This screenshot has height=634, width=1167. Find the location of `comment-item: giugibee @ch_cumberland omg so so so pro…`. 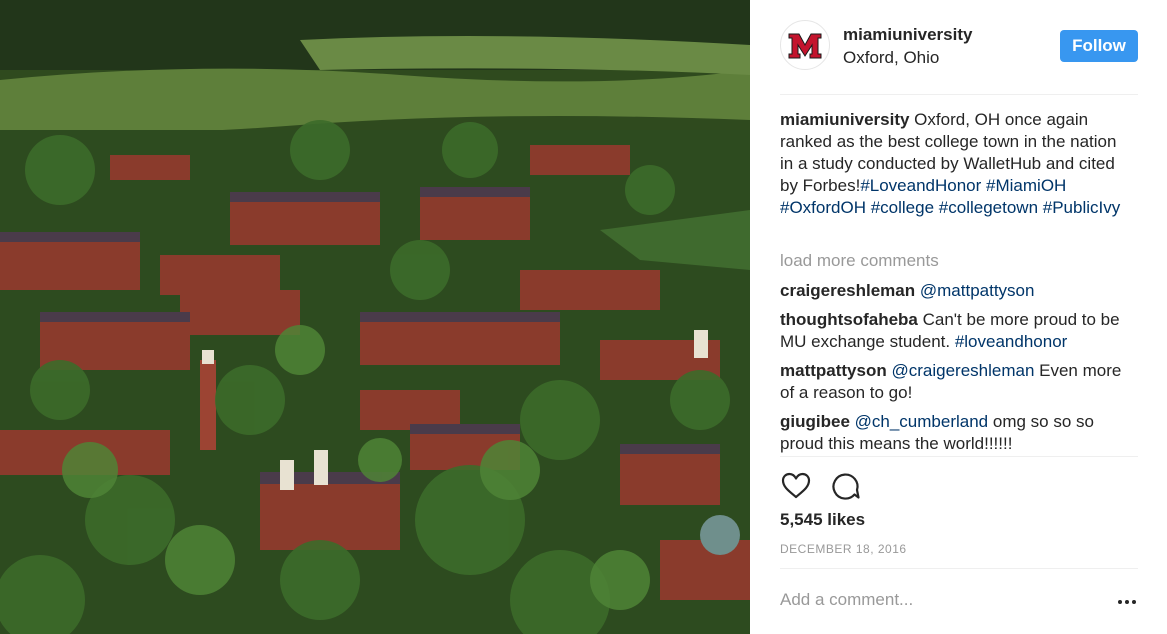

comment-item: giugibee @ch_cumberland omg so so so pro… is located at coordinates (957, 433).